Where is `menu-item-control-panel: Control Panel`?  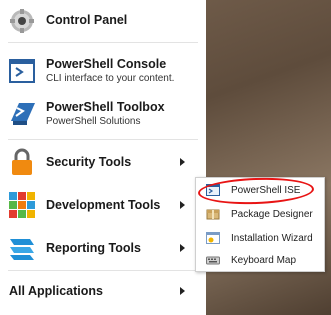 menu-item-control-panel: Control Panel is located at coordinates (103, 20).